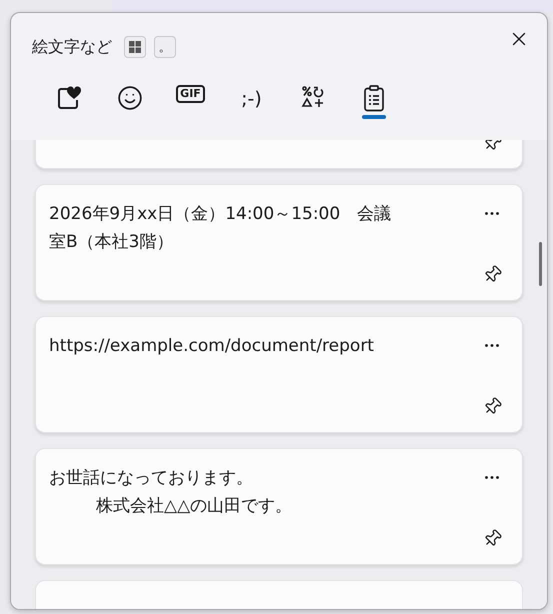 Image resolution: width=553 pixels, height=614 pixels. What do you see at coordinates (194, 506) in the screenshot?
I see `clipboard-text: 株式会社△△の山田です。` at bounding box center [194, 506].